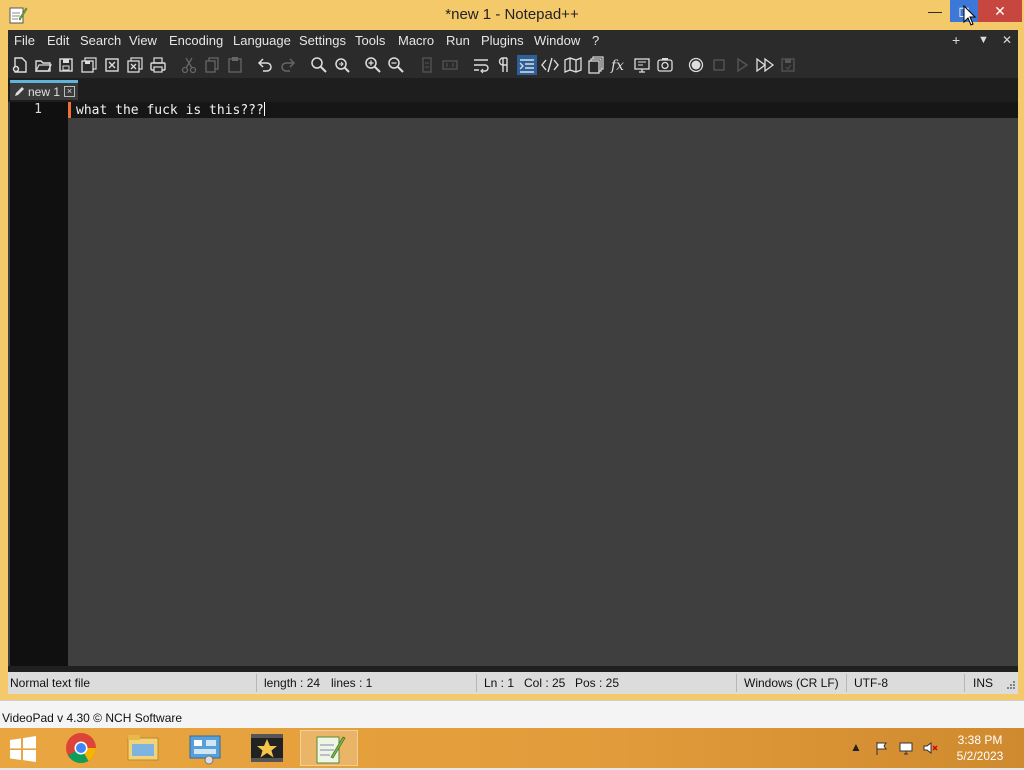 The width and height of the screenshot is (1024, 770). I want to click on action-center-flag-icon, so click(882, 748).